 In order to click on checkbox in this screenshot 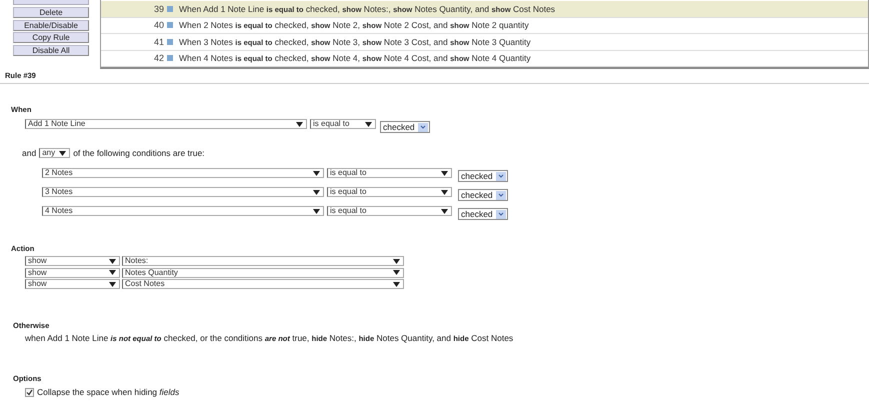, I will do `click(29, 392)`.